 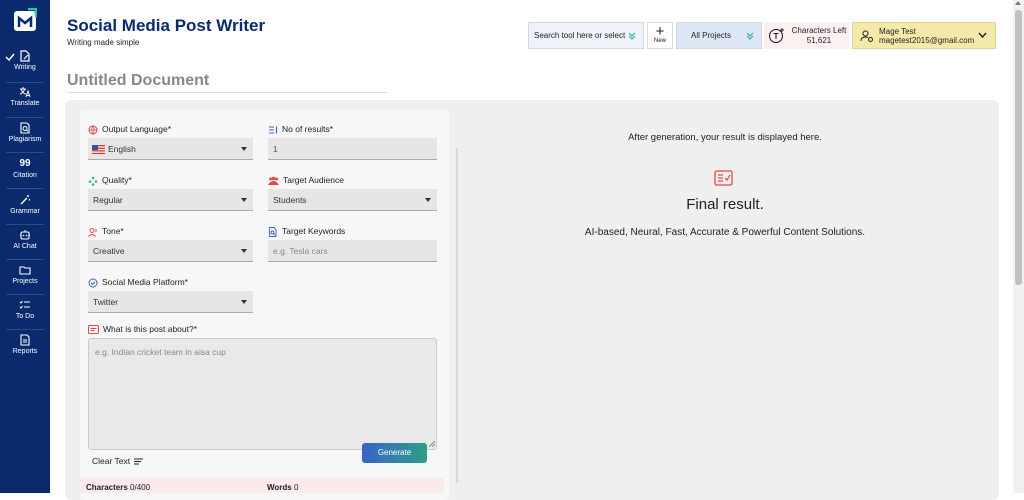 What do you see at coordinates (139, 461) in the screenshot?
I see `clear-lines-icon` at bounding box center [139, 461].